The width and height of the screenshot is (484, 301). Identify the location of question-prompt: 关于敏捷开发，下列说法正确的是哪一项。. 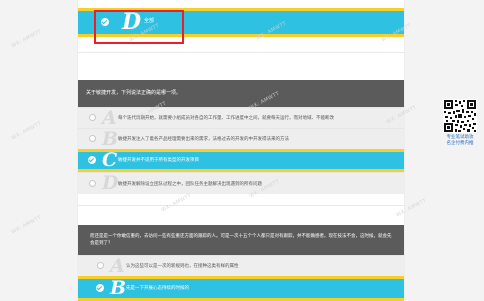
(241, 93).